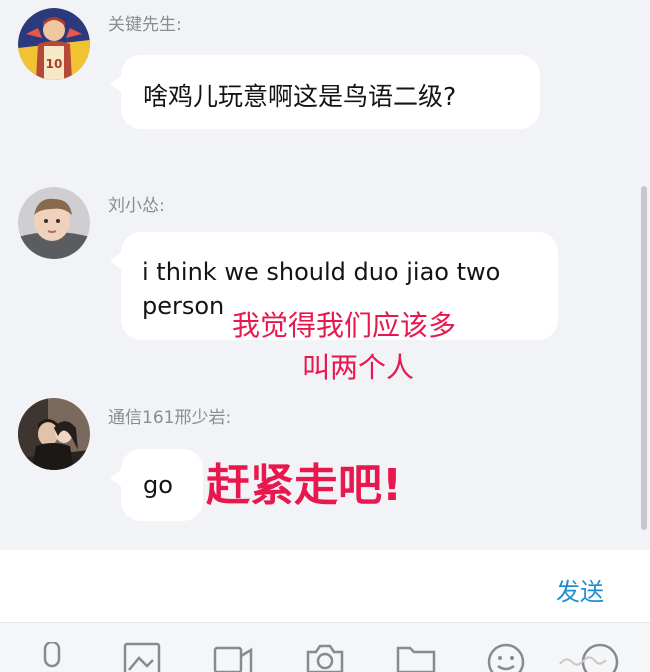 This screenshot has width=650, height=672. I want to click on translation-annotation-line-2: 叫两个人, so click(358, 367).